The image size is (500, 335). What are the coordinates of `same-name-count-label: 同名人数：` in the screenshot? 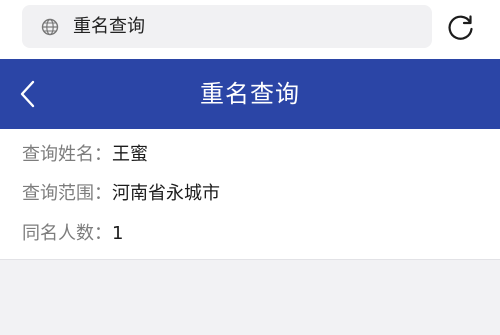 It's located at (67, 233).